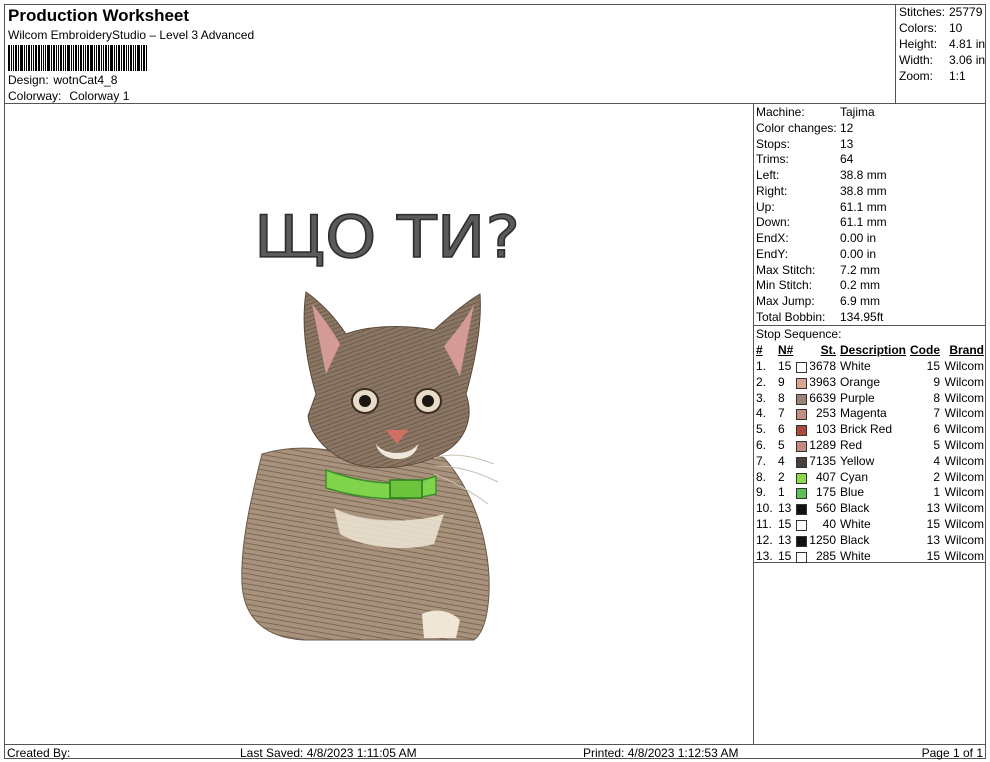 This screenshot has width=990, height=762. I want to click on design-caption-text: ЩО ТИ?, so click(387, 237).